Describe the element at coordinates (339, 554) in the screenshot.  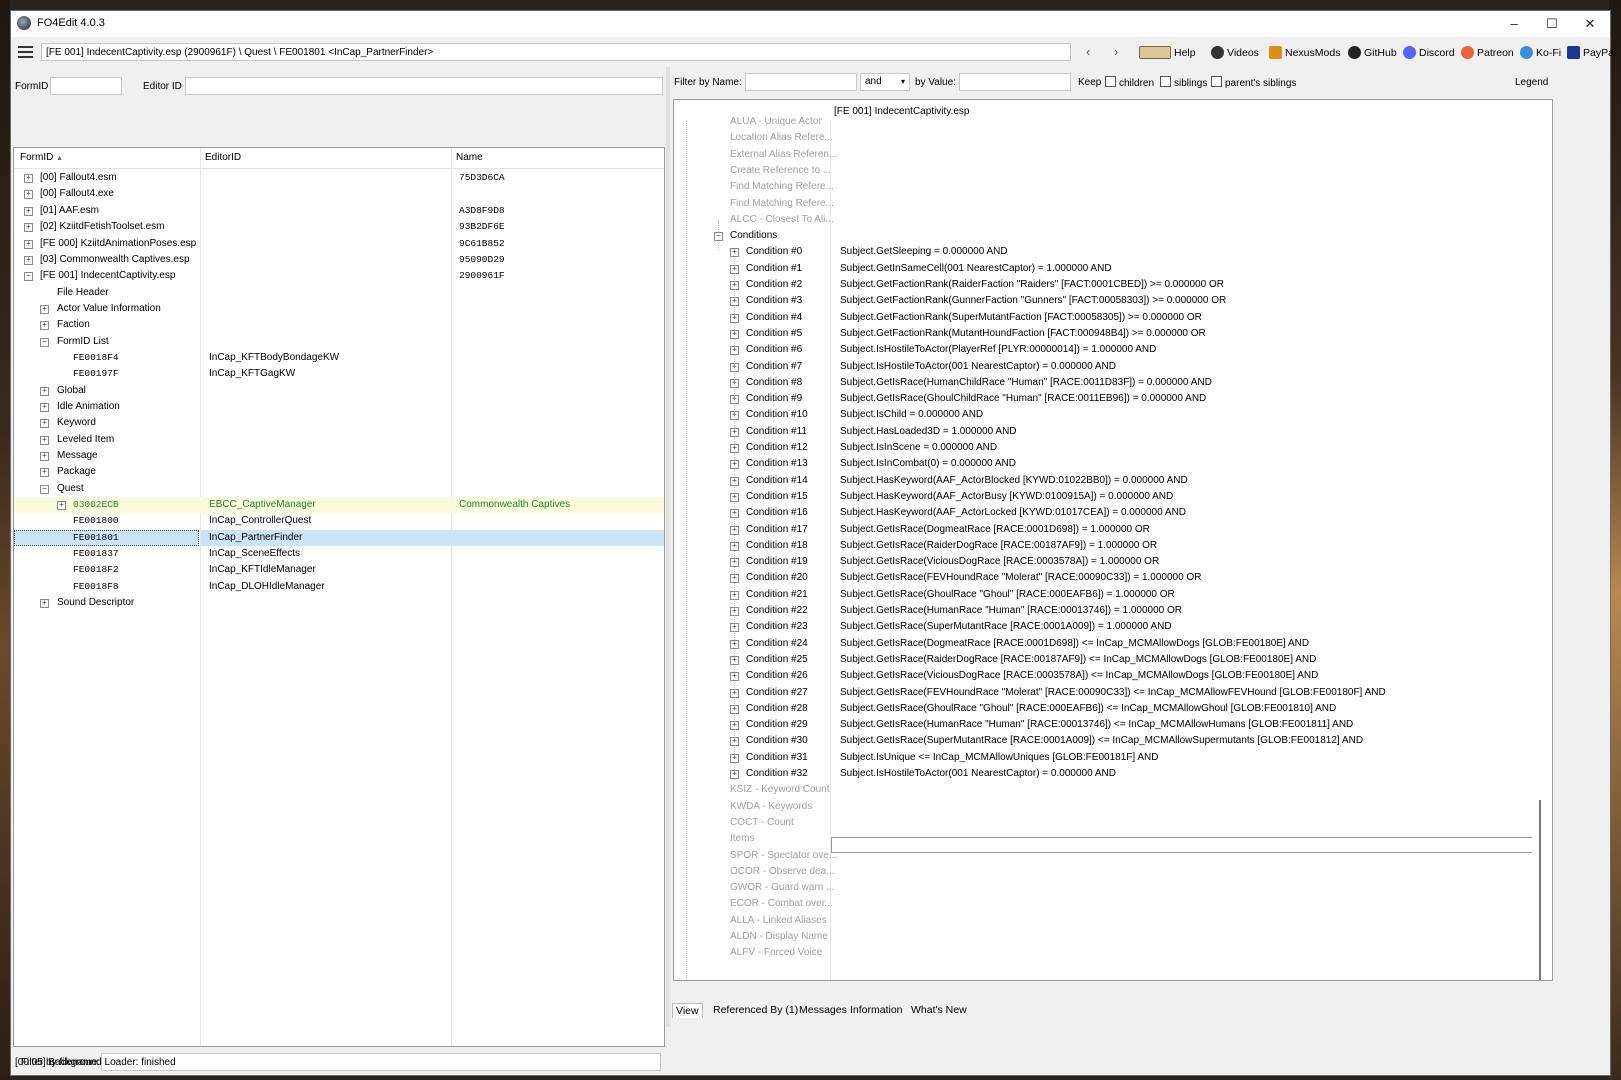
I see `tree-row: FE001837 InCap_SceneEffects` at that location.